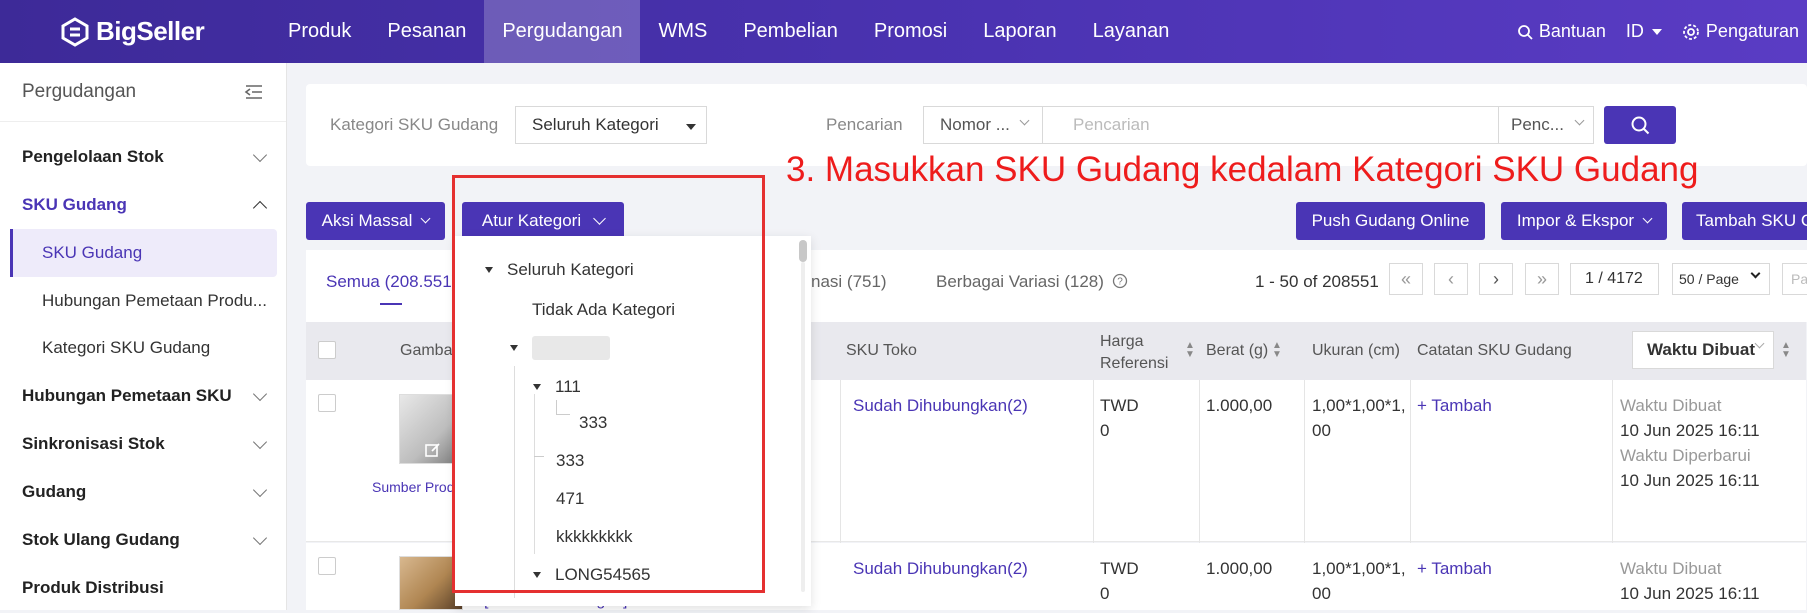 The height and width of the screenshot is (613, 1807). I want to click on brand-logo: BigSeller, so click(132, 31).